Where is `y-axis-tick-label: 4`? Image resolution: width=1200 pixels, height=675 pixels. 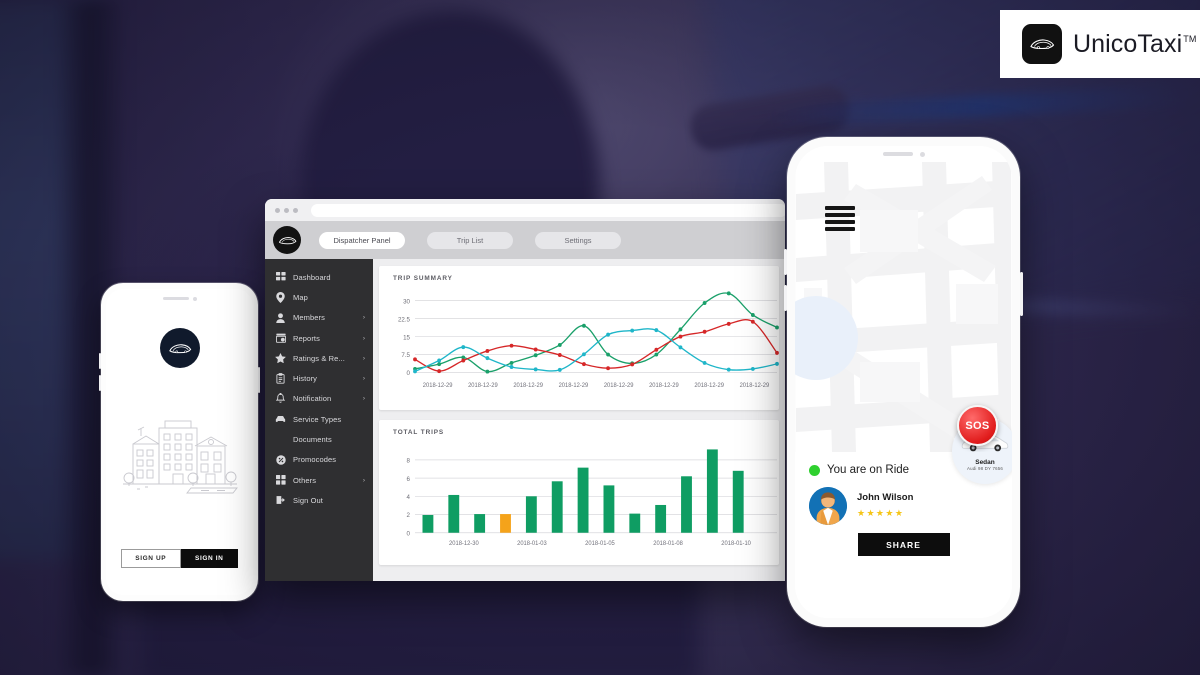
y-axis-tick-label: 4 is located at coordinates (409, 497).